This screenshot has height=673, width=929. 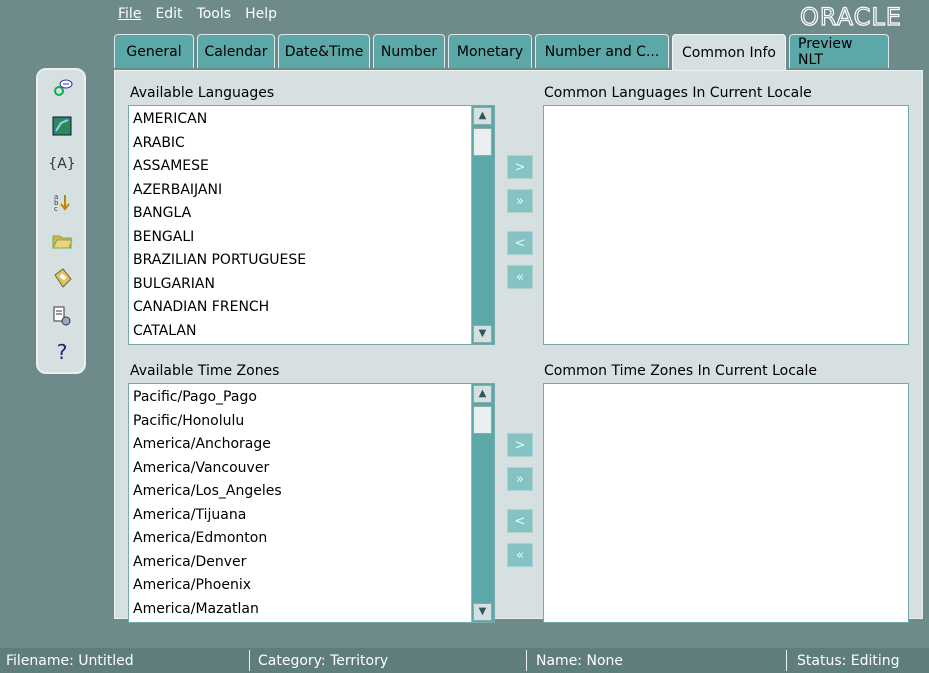 What do you see at coordinates (300, 563) in the screenshot?
I see `list-item: America/Denver` at bounding box center [300, 563].